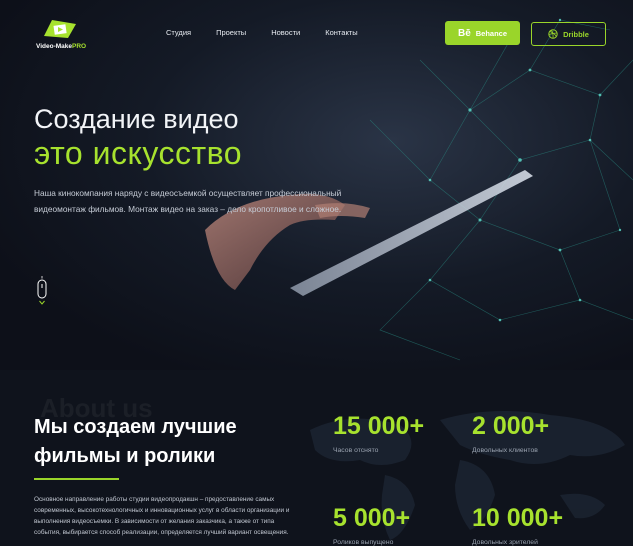 The width and height of the screenshot is (633, 546). I want to click on behance-icon: Bē, so click(464, 33).